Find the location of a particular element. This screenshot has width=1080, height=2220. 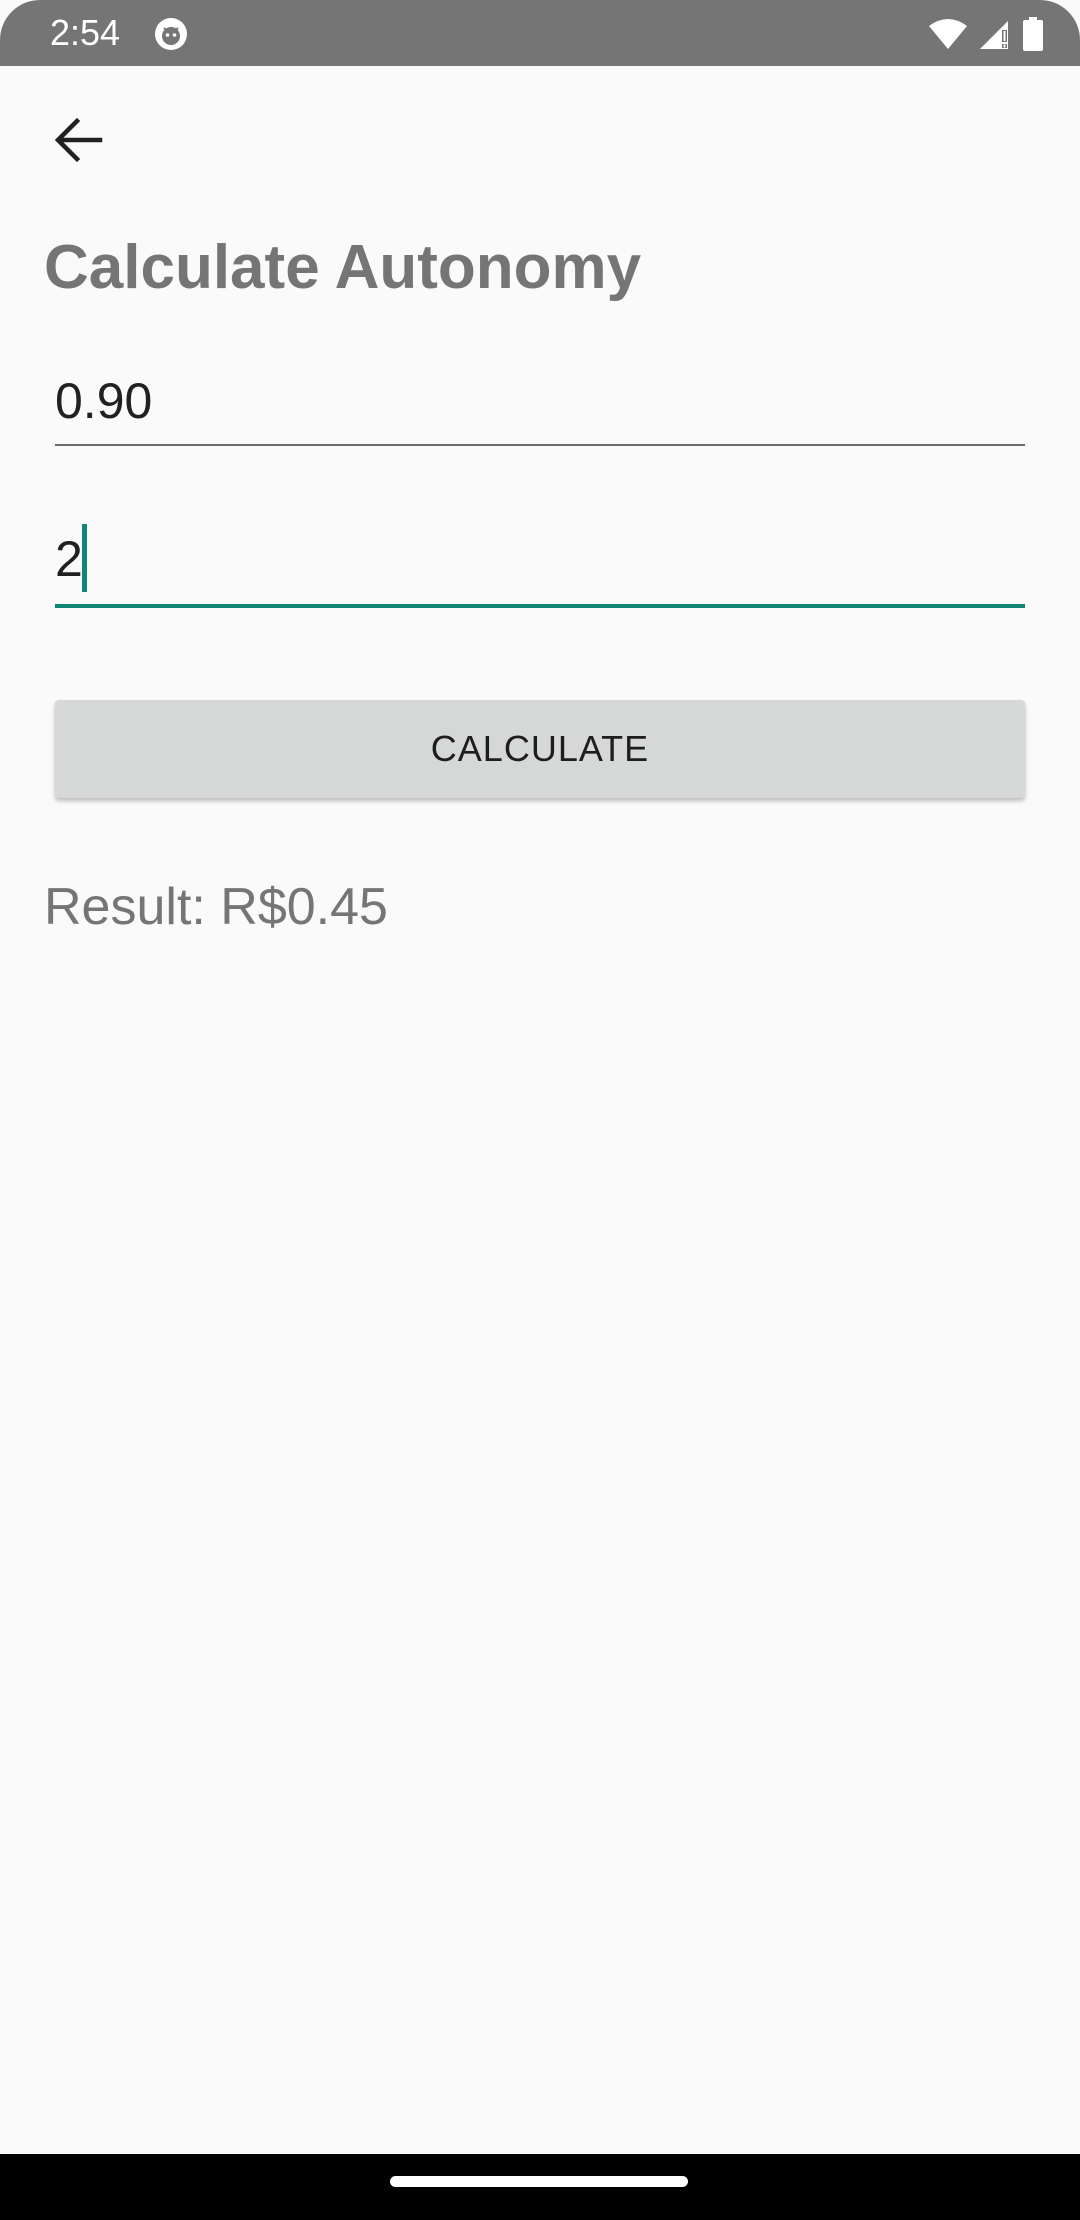

status-icons is located at coordinates (986, 34).